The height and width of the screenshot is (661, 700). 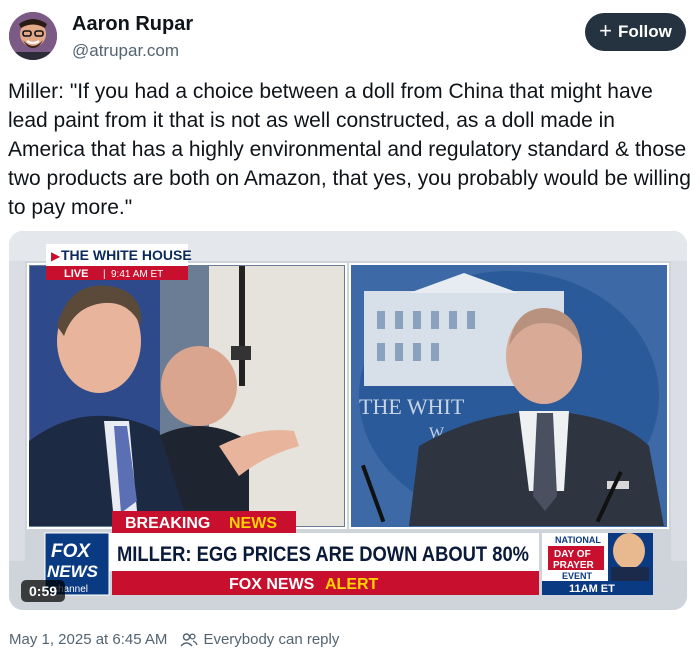 What do you see at coordinates (167, 523) in the screenshot?
I see `breaking-label: BREAKING` at bounding box center [167, 523].